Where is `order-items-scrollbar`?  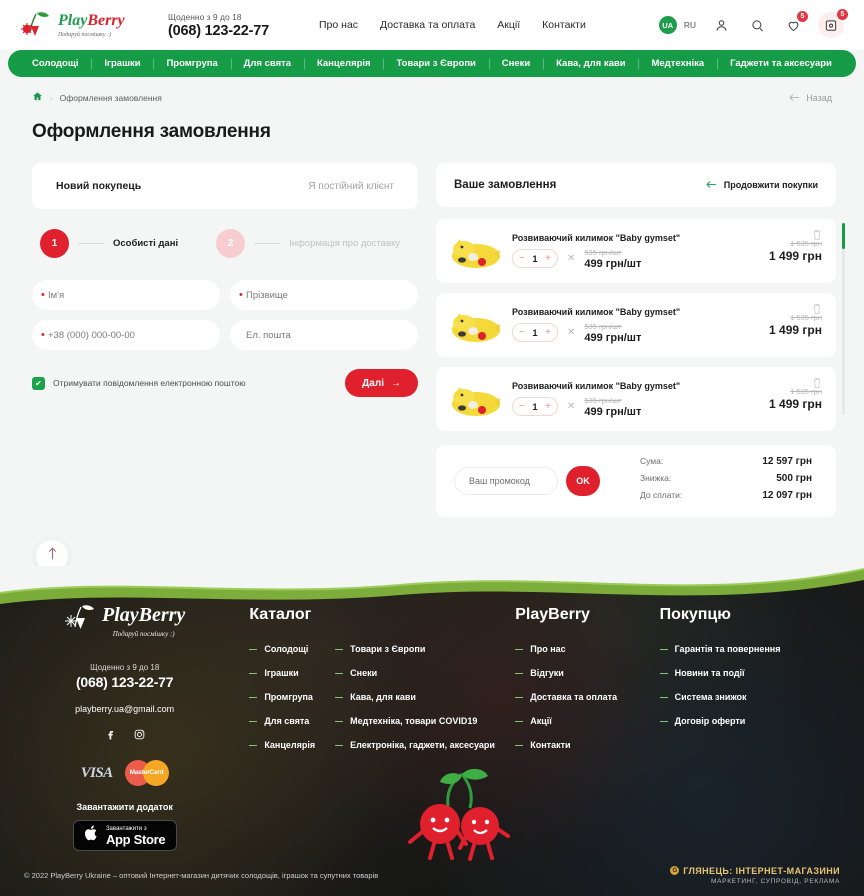
order-items-scrollbar is located at coordinates (843, 319).